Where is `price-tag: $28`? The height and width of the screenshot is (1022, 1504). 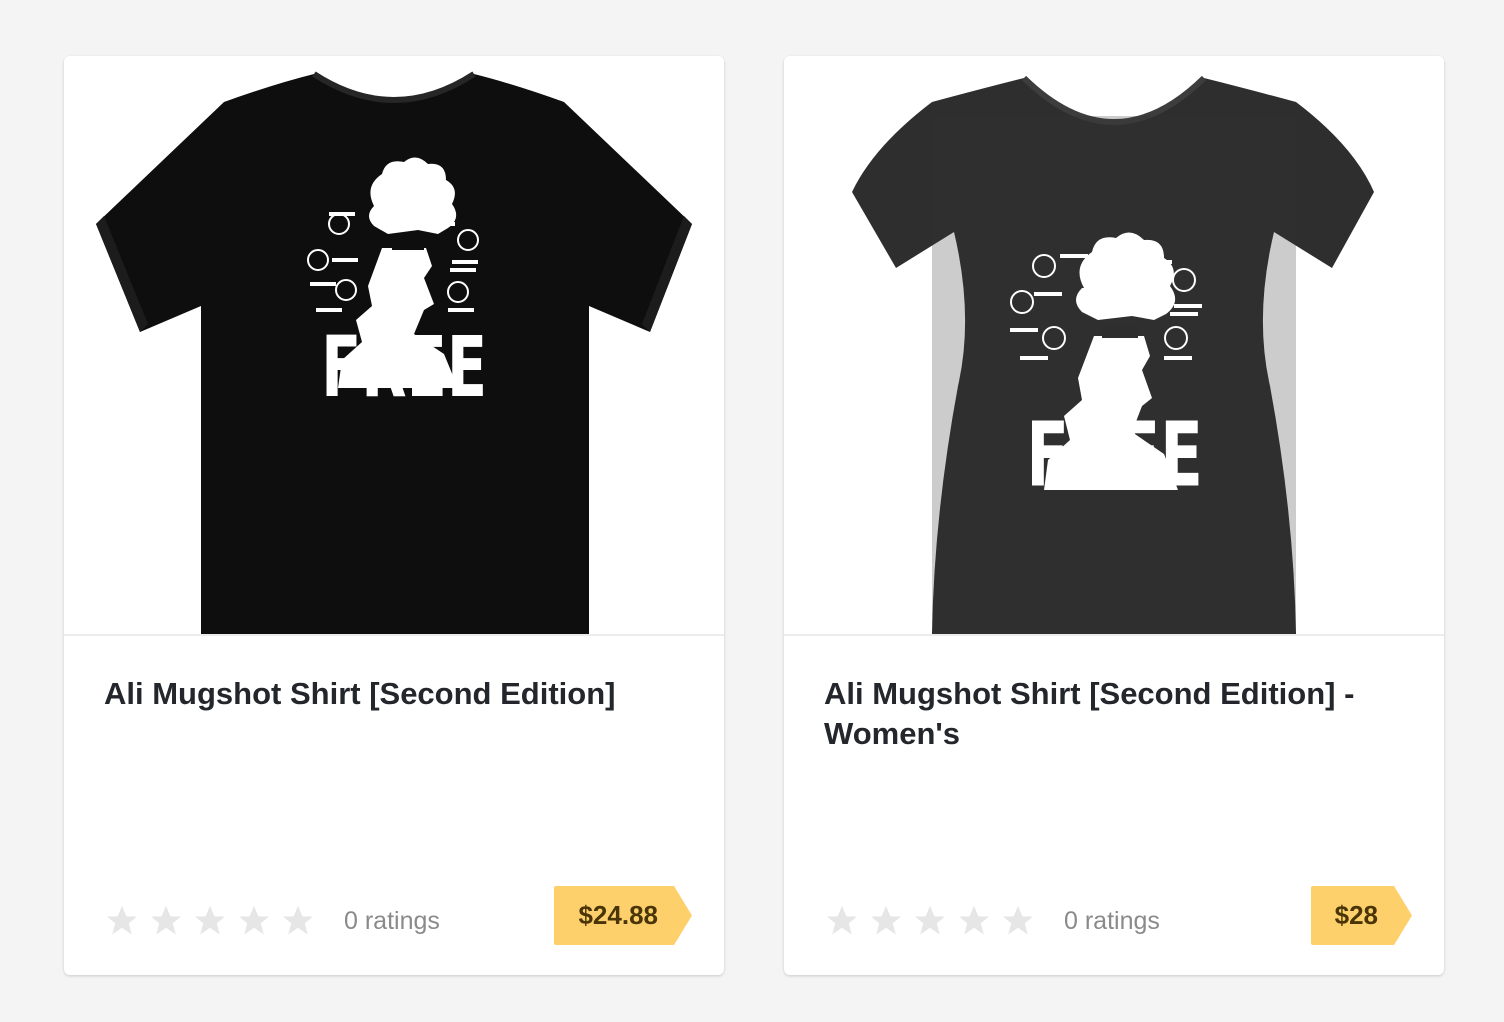
price-tag: $28 is located at coordinates (1361, 915).